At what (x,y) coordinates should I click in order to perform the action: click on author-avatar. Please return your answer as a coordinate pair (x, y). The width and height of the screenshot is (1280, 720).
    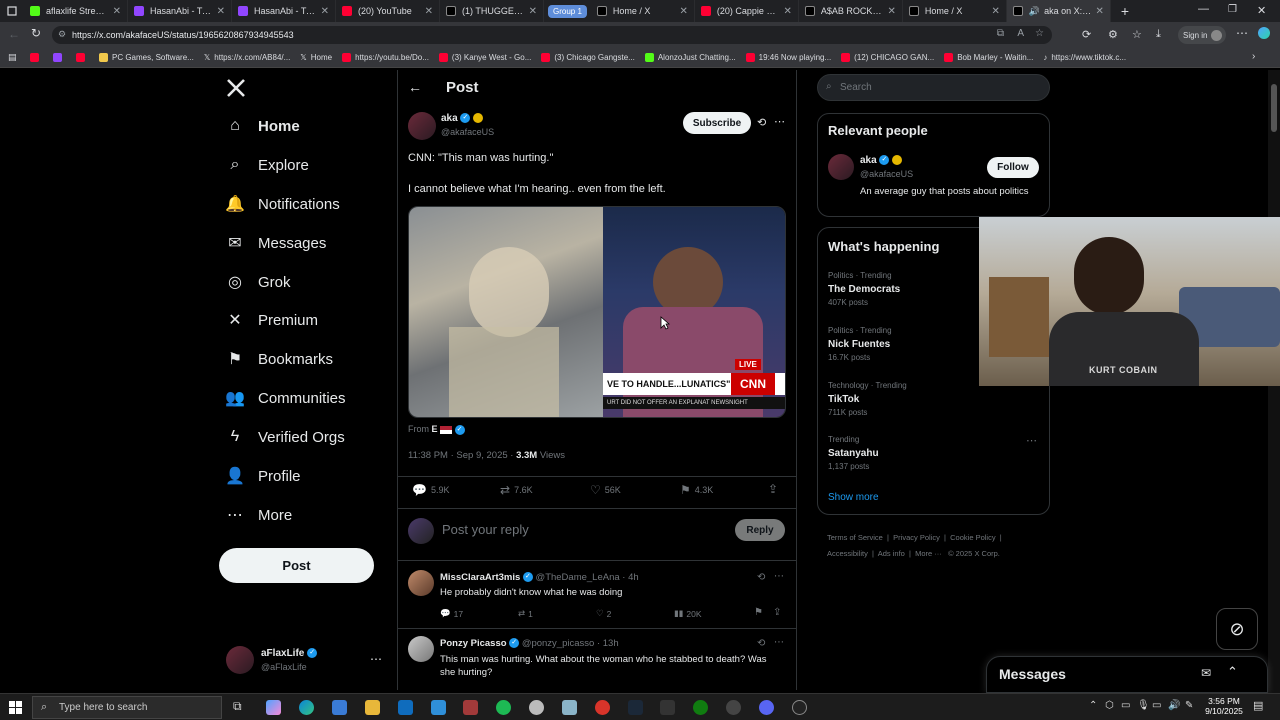
    Looking at the image, I should click on (422, 126).